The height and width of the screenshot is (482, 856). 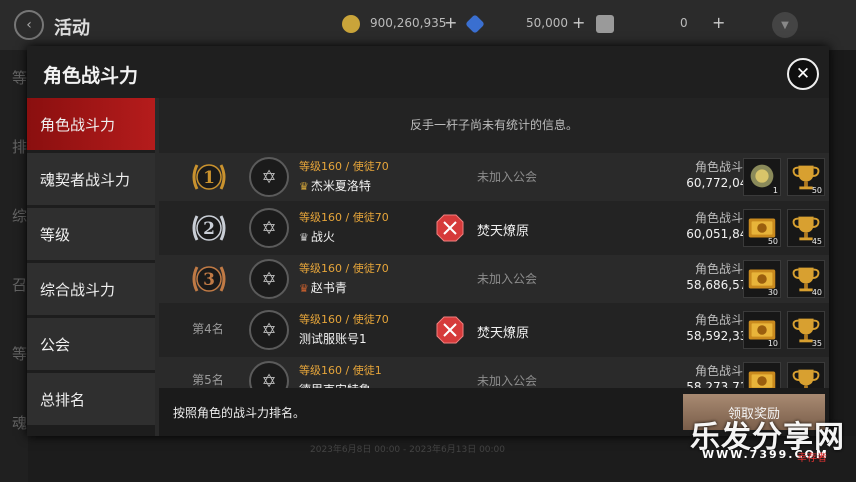 I want to click on player-name-wrap: ♛ 杰米夏洛特, so click(x=335, y=185).